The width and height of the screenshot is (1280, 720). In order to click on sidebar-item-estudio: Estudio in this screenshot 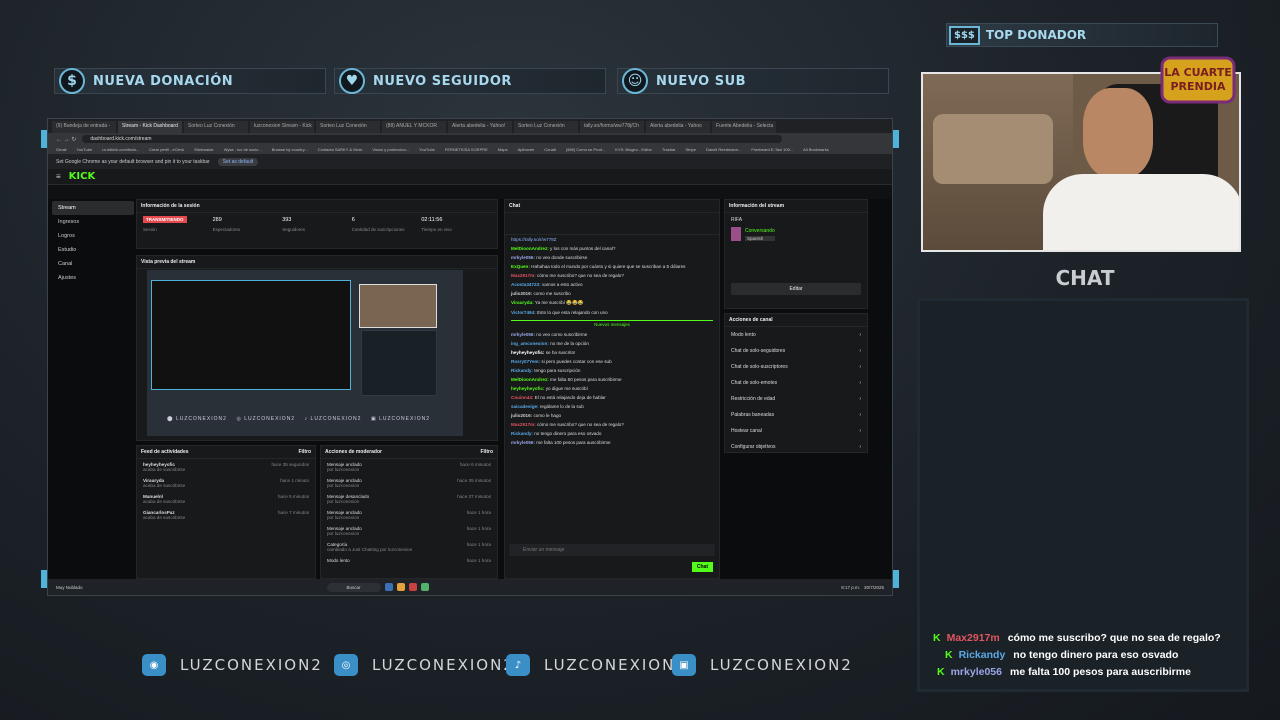, I will do `click(93, 250)`.